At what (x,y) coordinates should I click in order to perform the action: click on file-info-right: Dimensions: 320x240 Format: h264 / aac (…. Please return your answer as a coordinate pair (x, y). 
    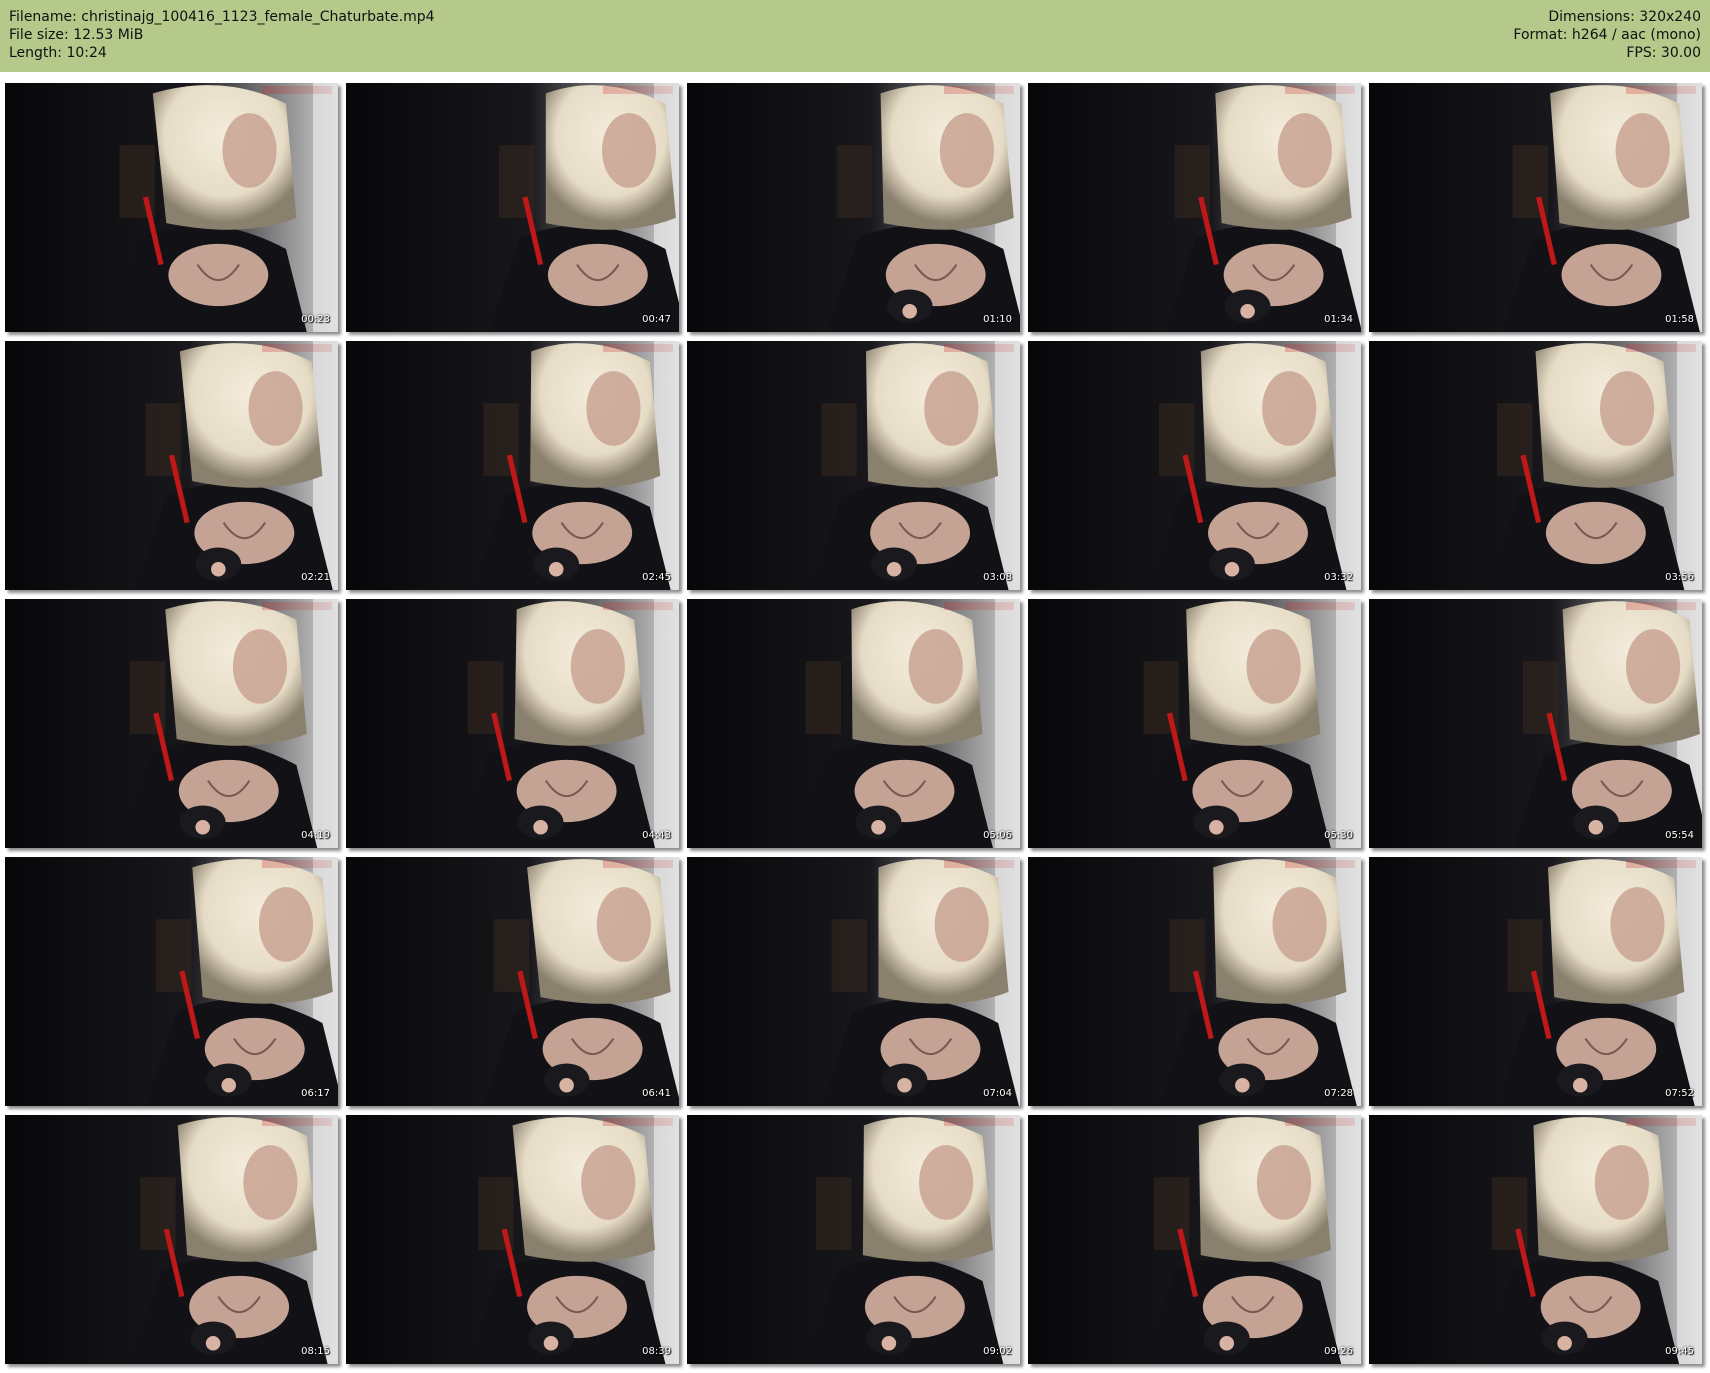
    Looking at the image, I should click on (1607, 35).